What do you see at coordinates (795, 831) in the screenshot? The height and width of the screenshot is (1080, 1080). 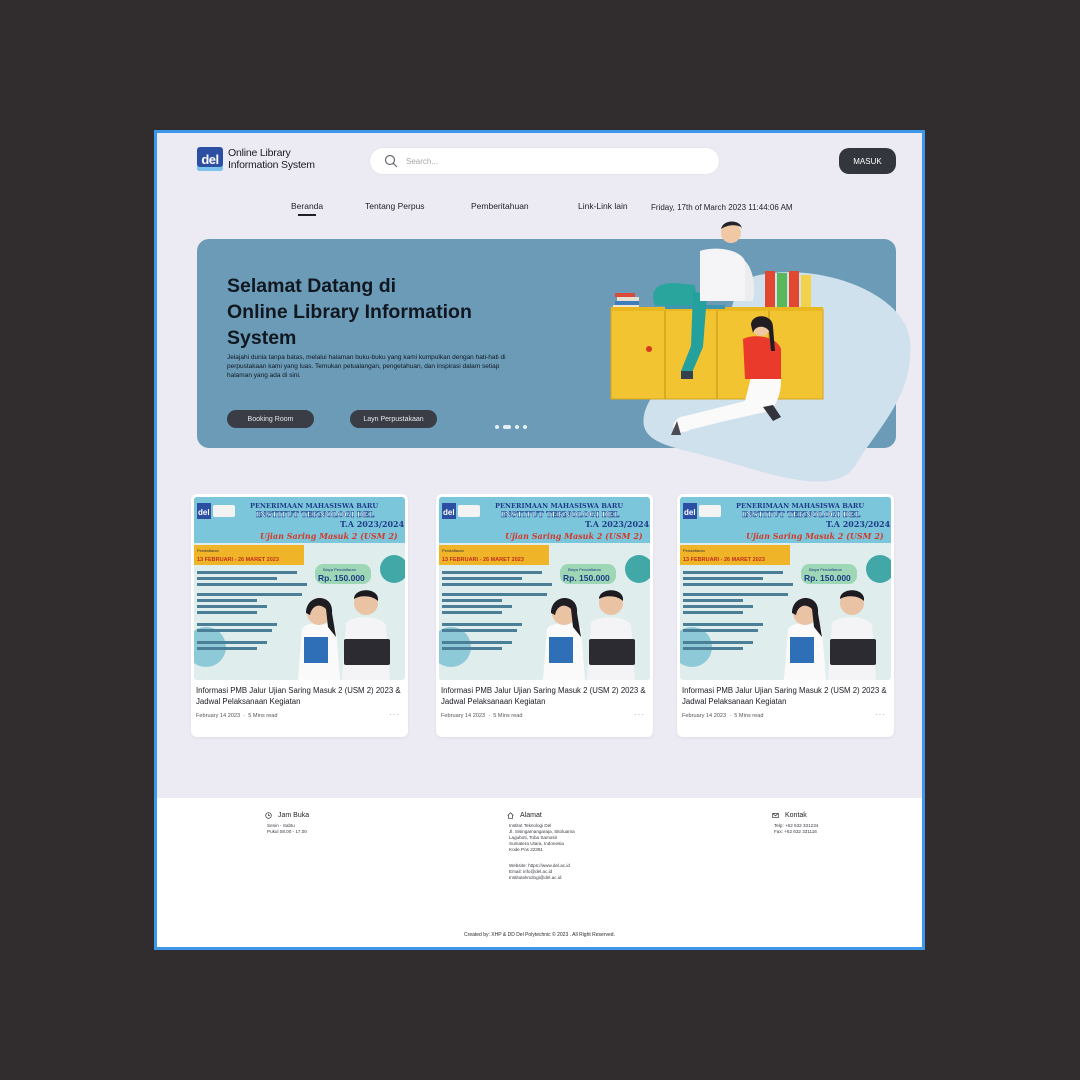 I see `contact-line: Fax: +62 632 331116` at bounding box center [795, 831].